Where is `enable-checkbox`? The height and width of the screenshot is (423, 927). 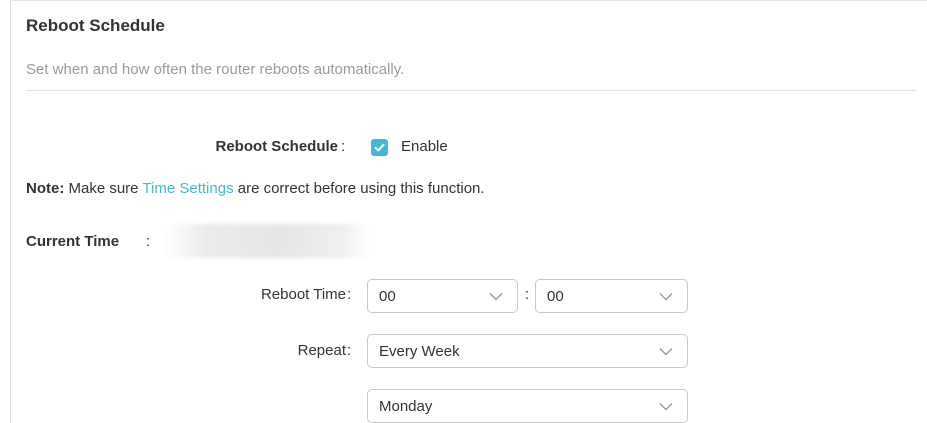
enable-checkbox is located at coordinates (379, 147).